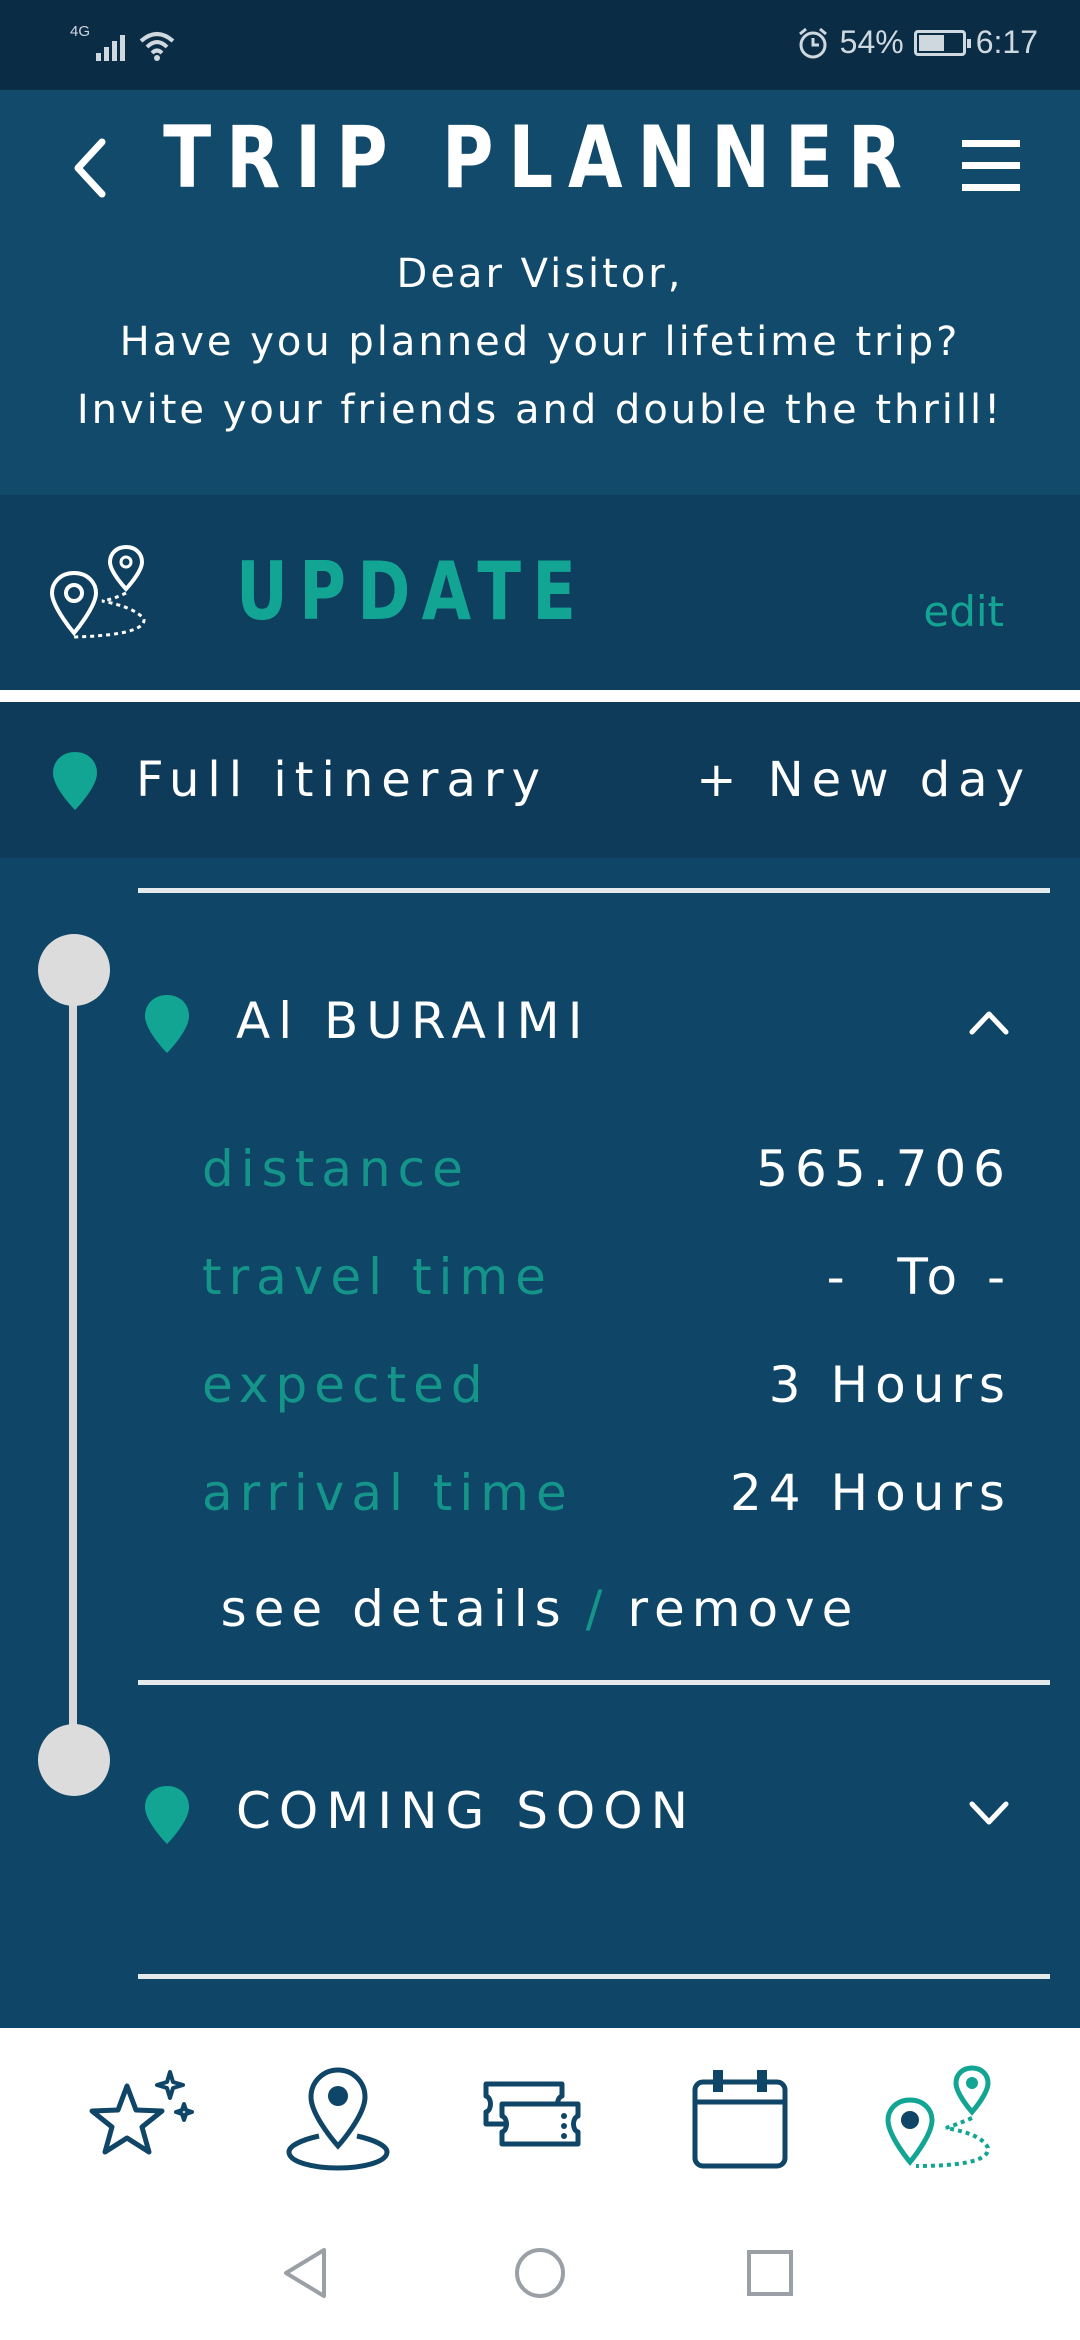 The height and width of the screenshot is (2340, 1080). I want to click on expected-label: expected, so click(346, 1385).